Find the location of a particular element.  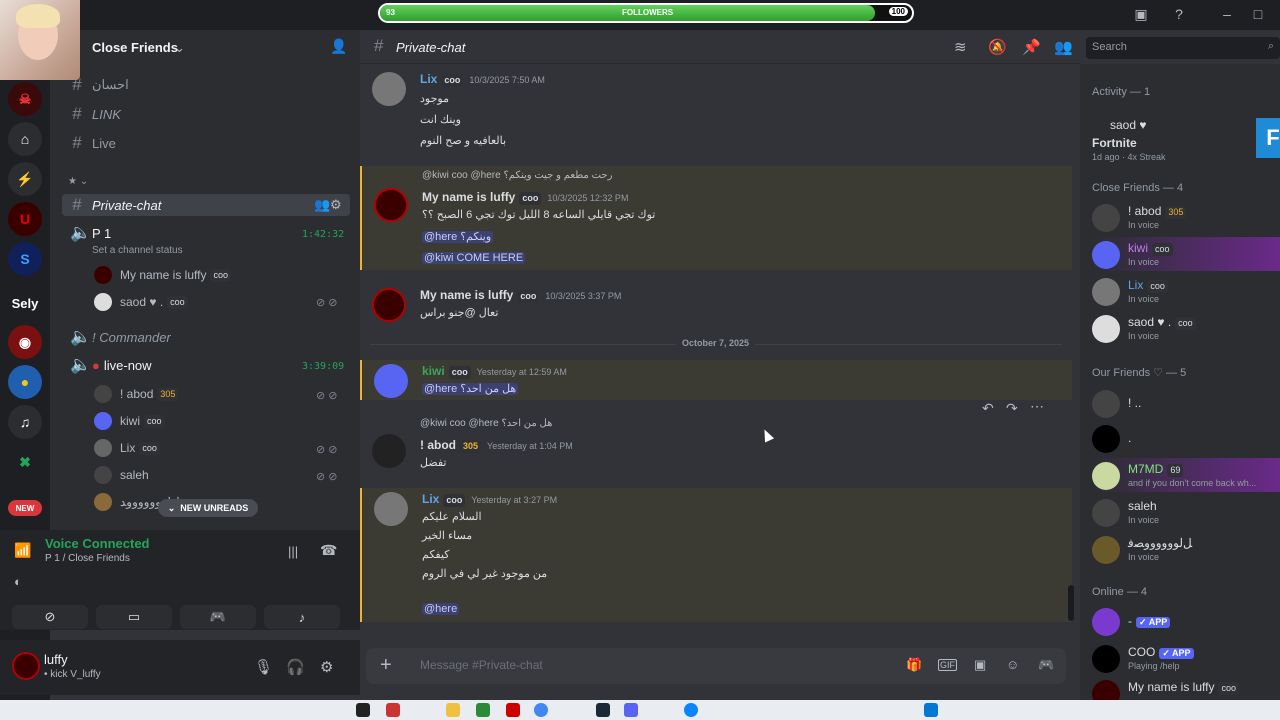

plus-icon: + is located at coordinates (386, 665).